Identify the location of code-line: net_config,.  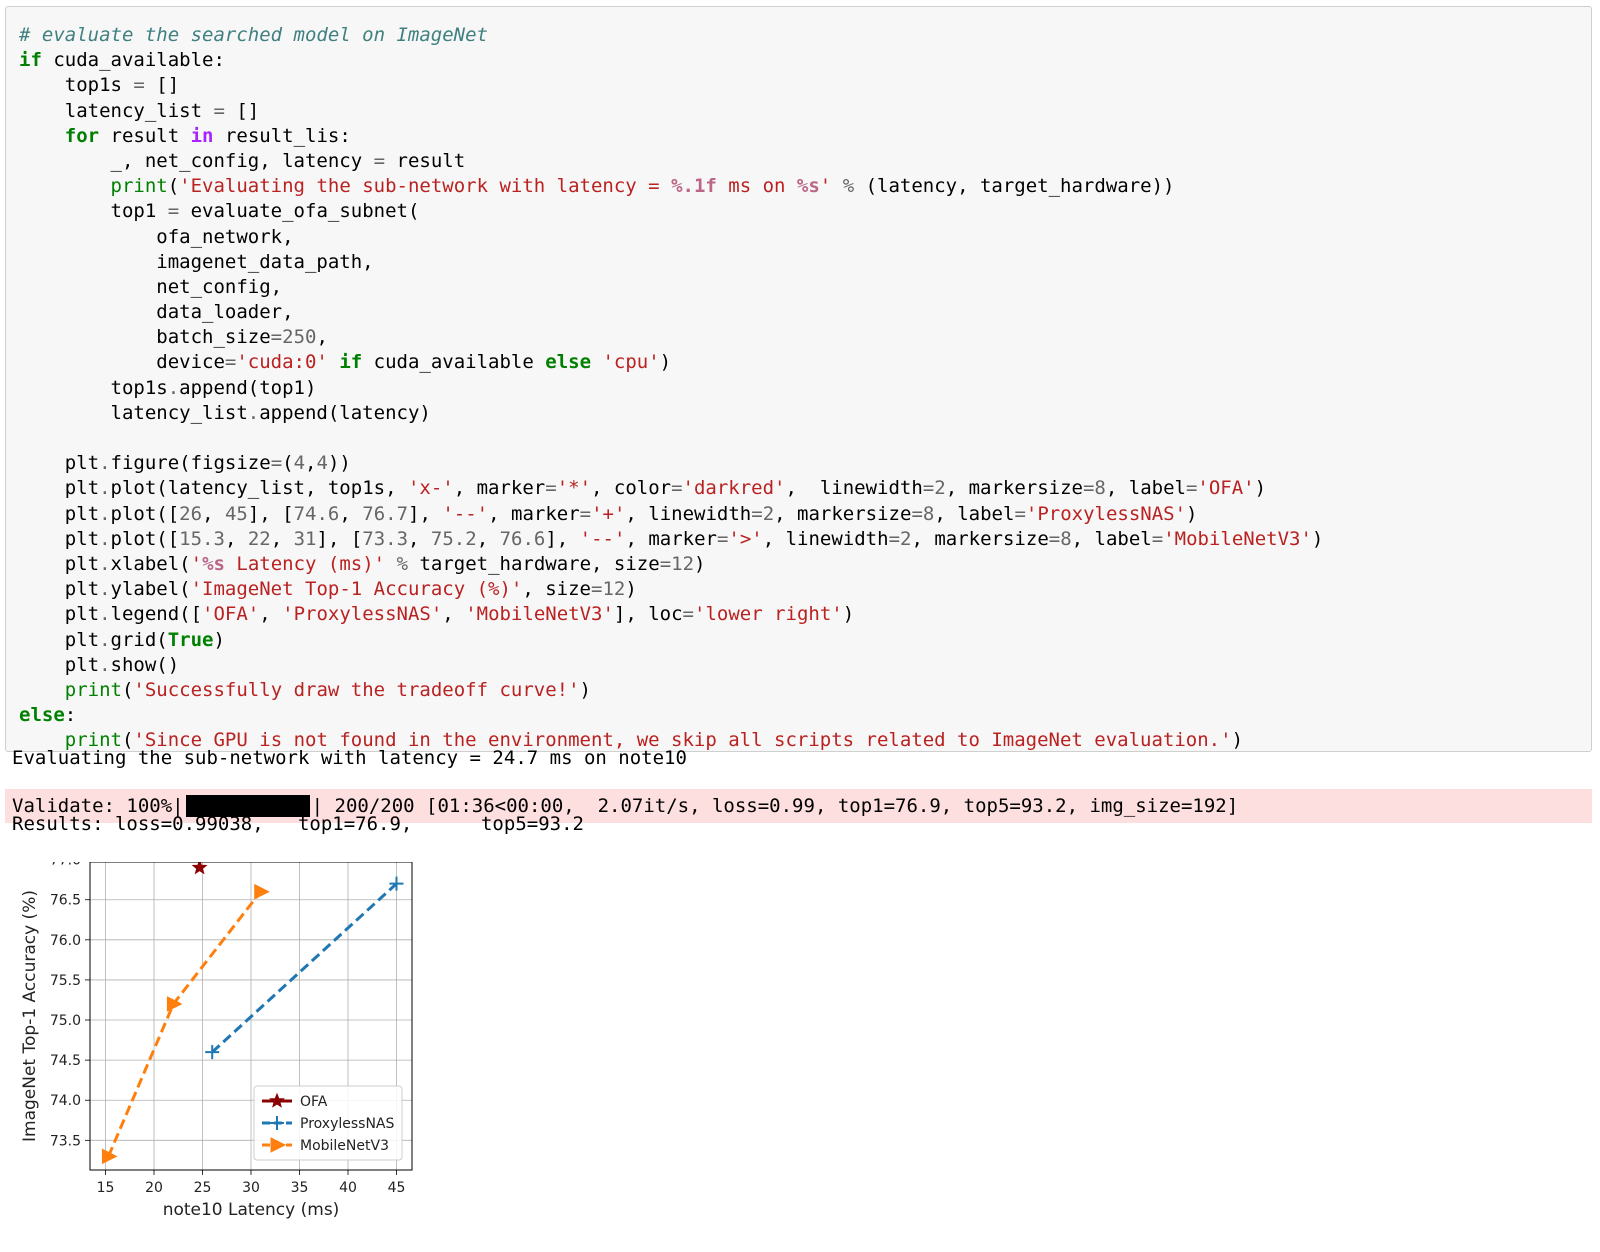
(151, 286).